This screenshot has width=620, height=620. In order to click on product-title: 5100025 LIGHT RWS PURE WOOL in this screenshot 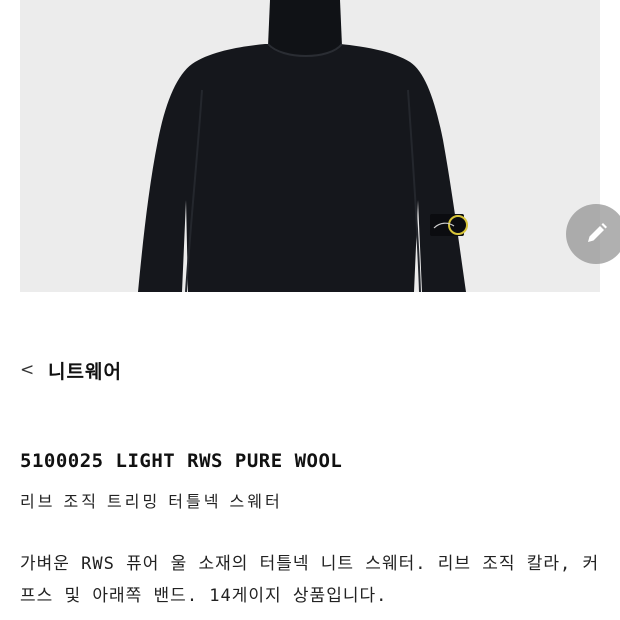, I will do `click(181, 461)`.